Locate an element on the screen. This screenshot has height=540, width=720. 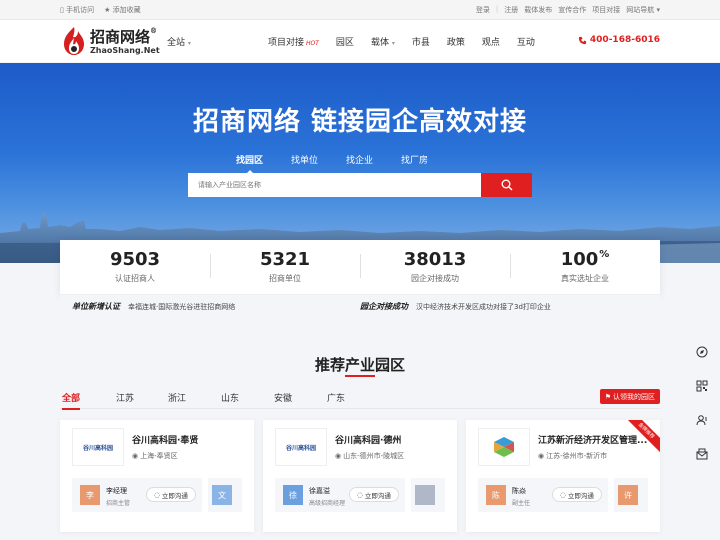
nav-project-docking: 项目对接 HOT is located at coordinates (293, 41).